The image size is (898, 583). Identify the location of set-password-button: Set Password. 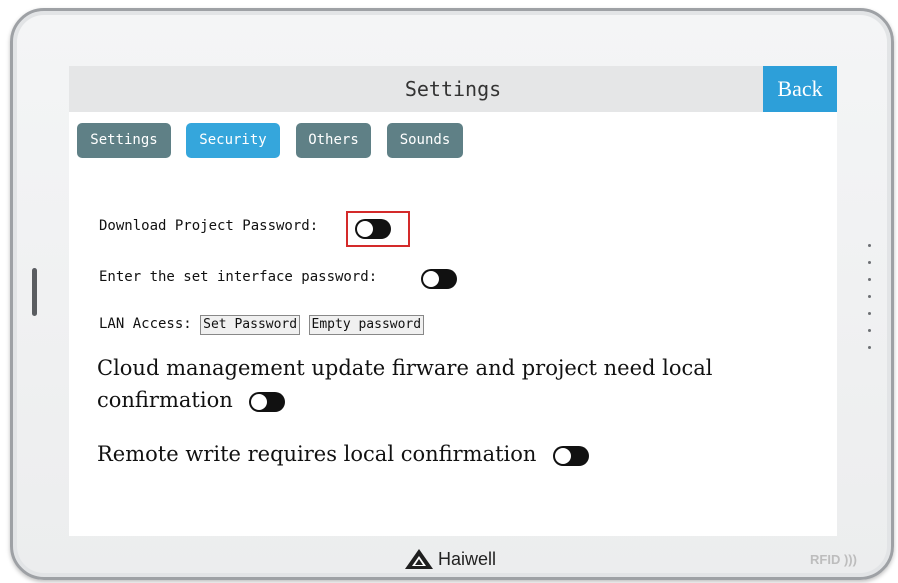
(250, 325).